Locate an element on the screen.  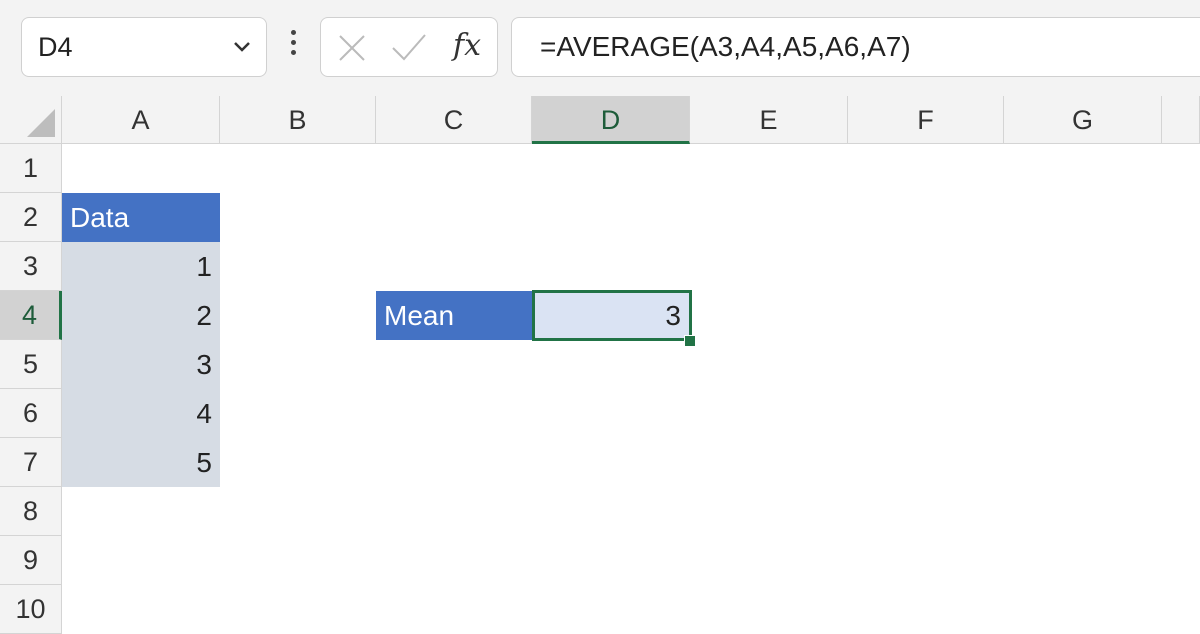
formula-input: =AVERAGE(A3,A4,A5,A6,A7) is located at coordinates (855, 47).